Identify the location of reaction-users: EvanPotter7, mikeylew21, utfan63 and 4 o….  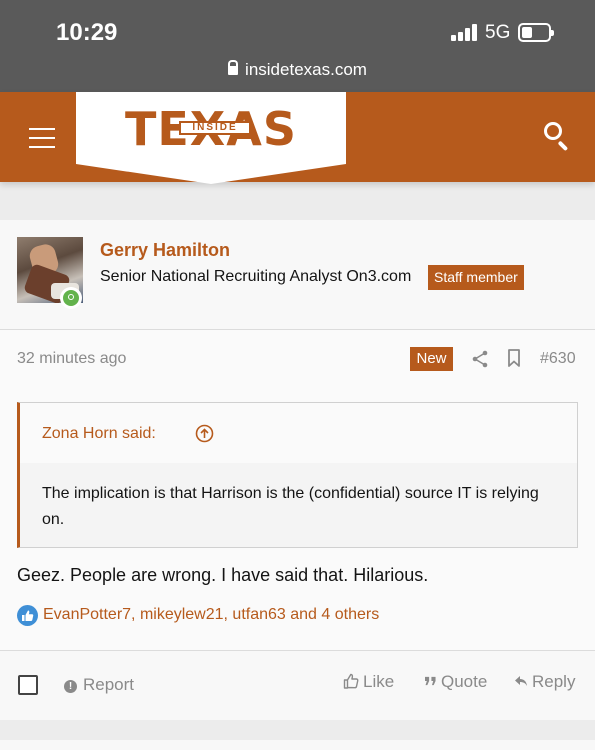
(211, 615).